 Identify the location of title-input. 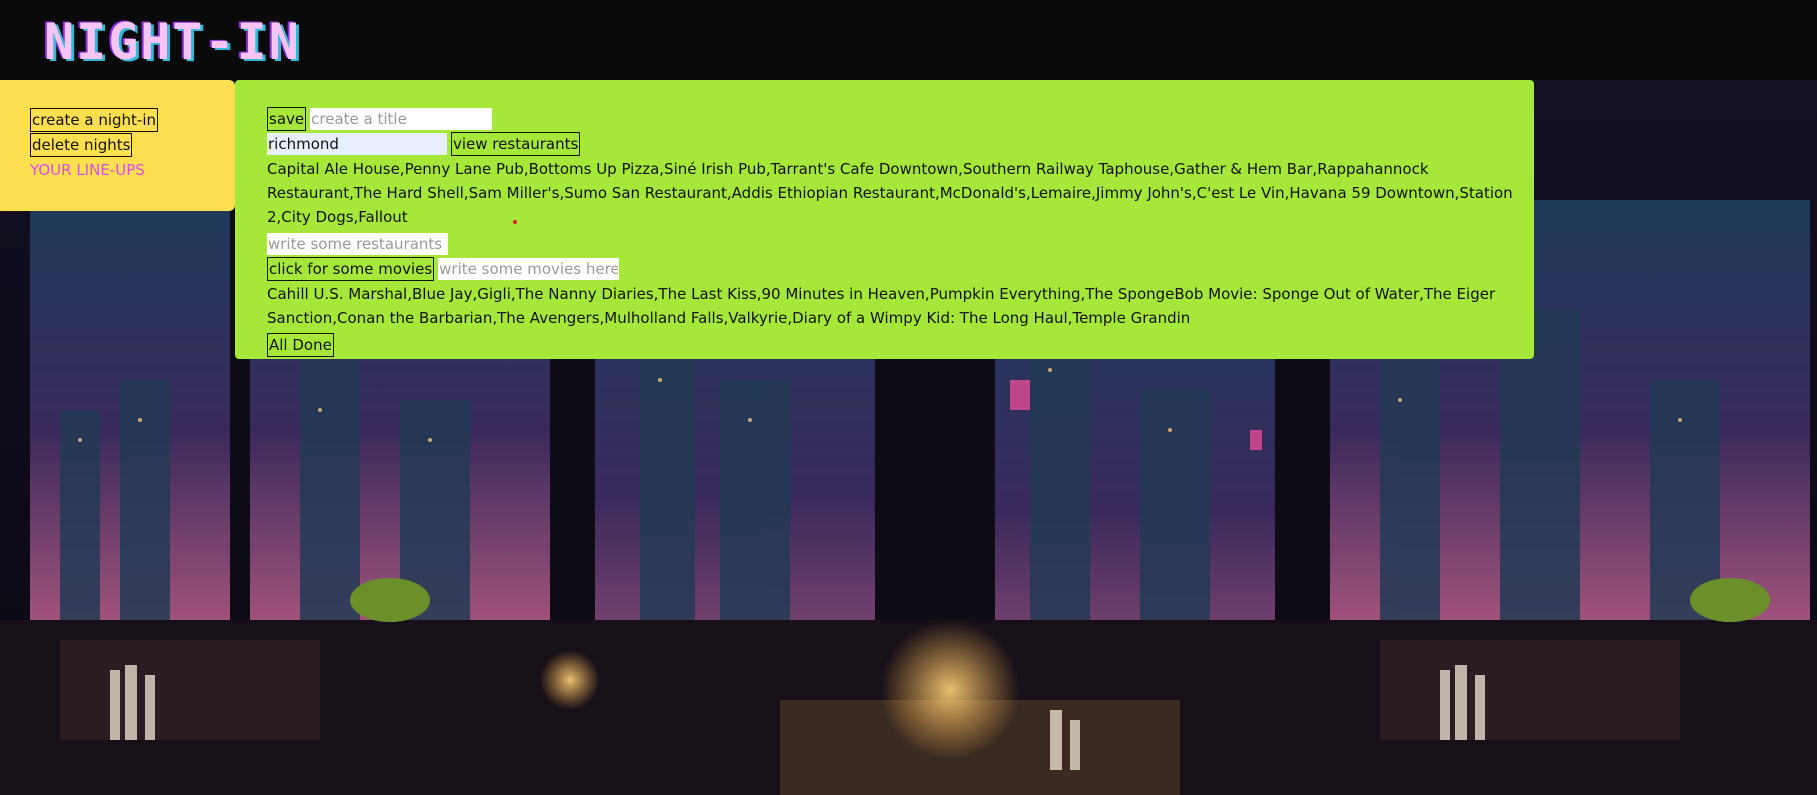
(401, 118).